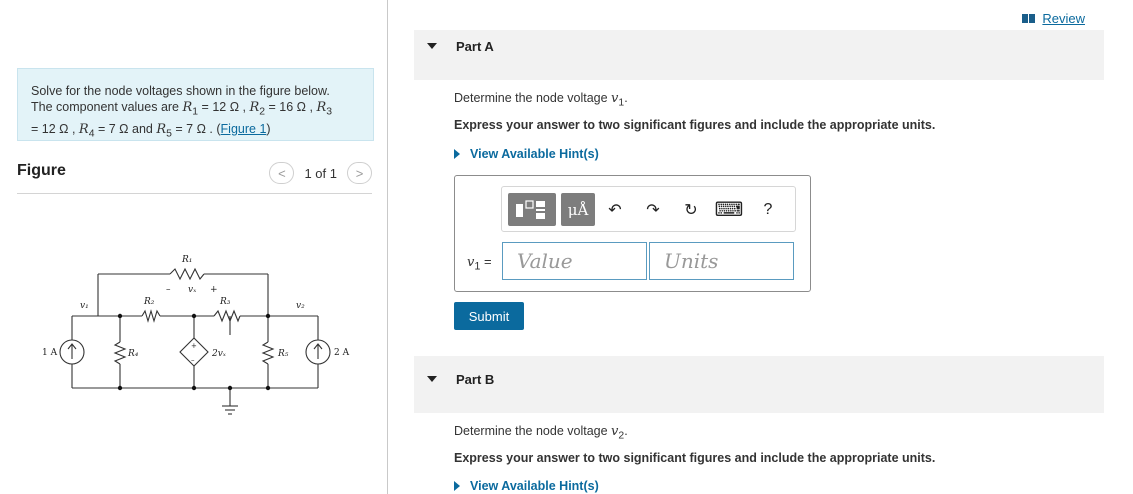  I want to click on label-2a: 2 A, so click(342, 353).